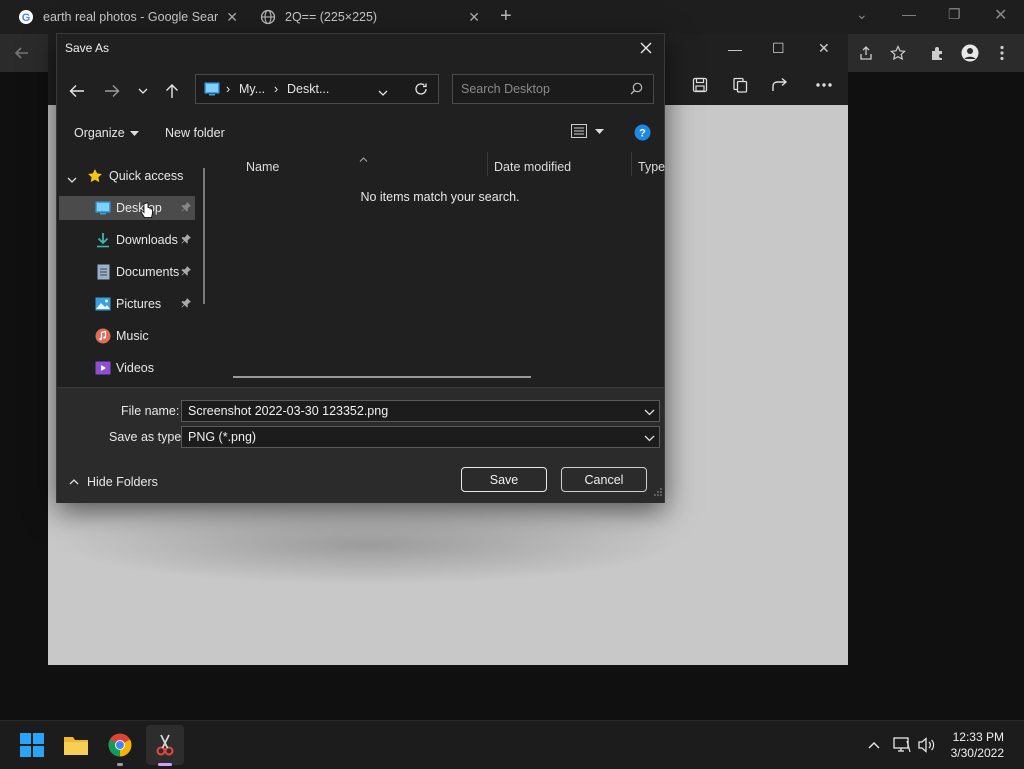  What do you see at coordinates (532, 167) in the screenshot?
I see `column-header-date-modified: Date modified` at bounding box center [532, 167].